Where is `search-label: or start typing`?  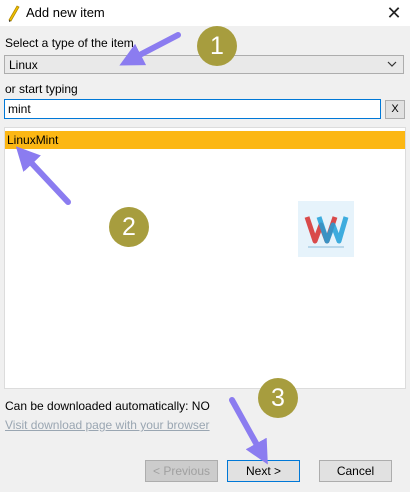 search-label: or start typing is located at coordinates (41, 89).